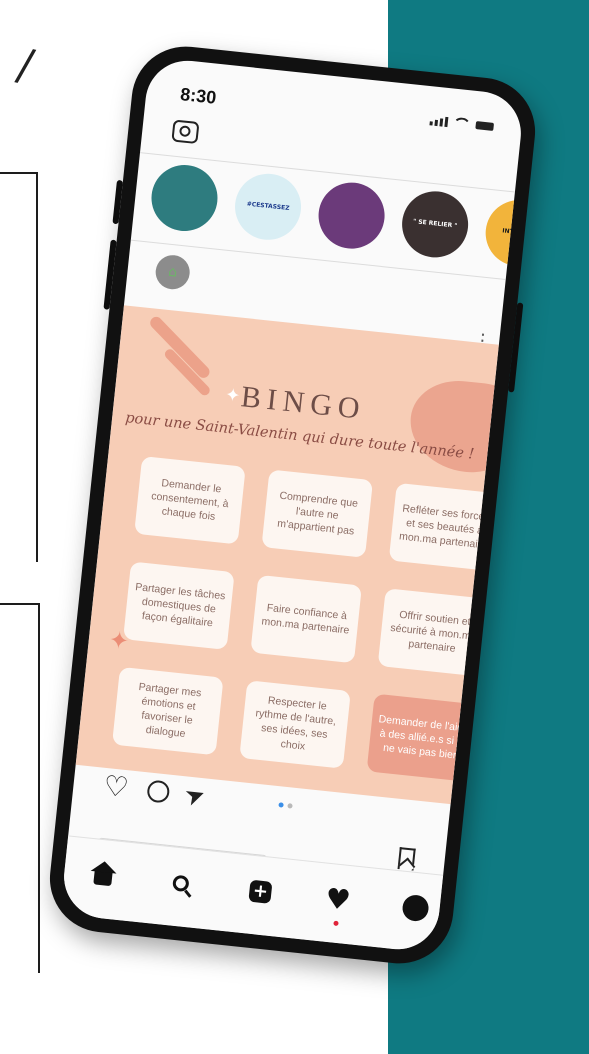  Describe the element at coordinates (198, 96) in the screenshot. I see `status-time: 8:30` at that location.